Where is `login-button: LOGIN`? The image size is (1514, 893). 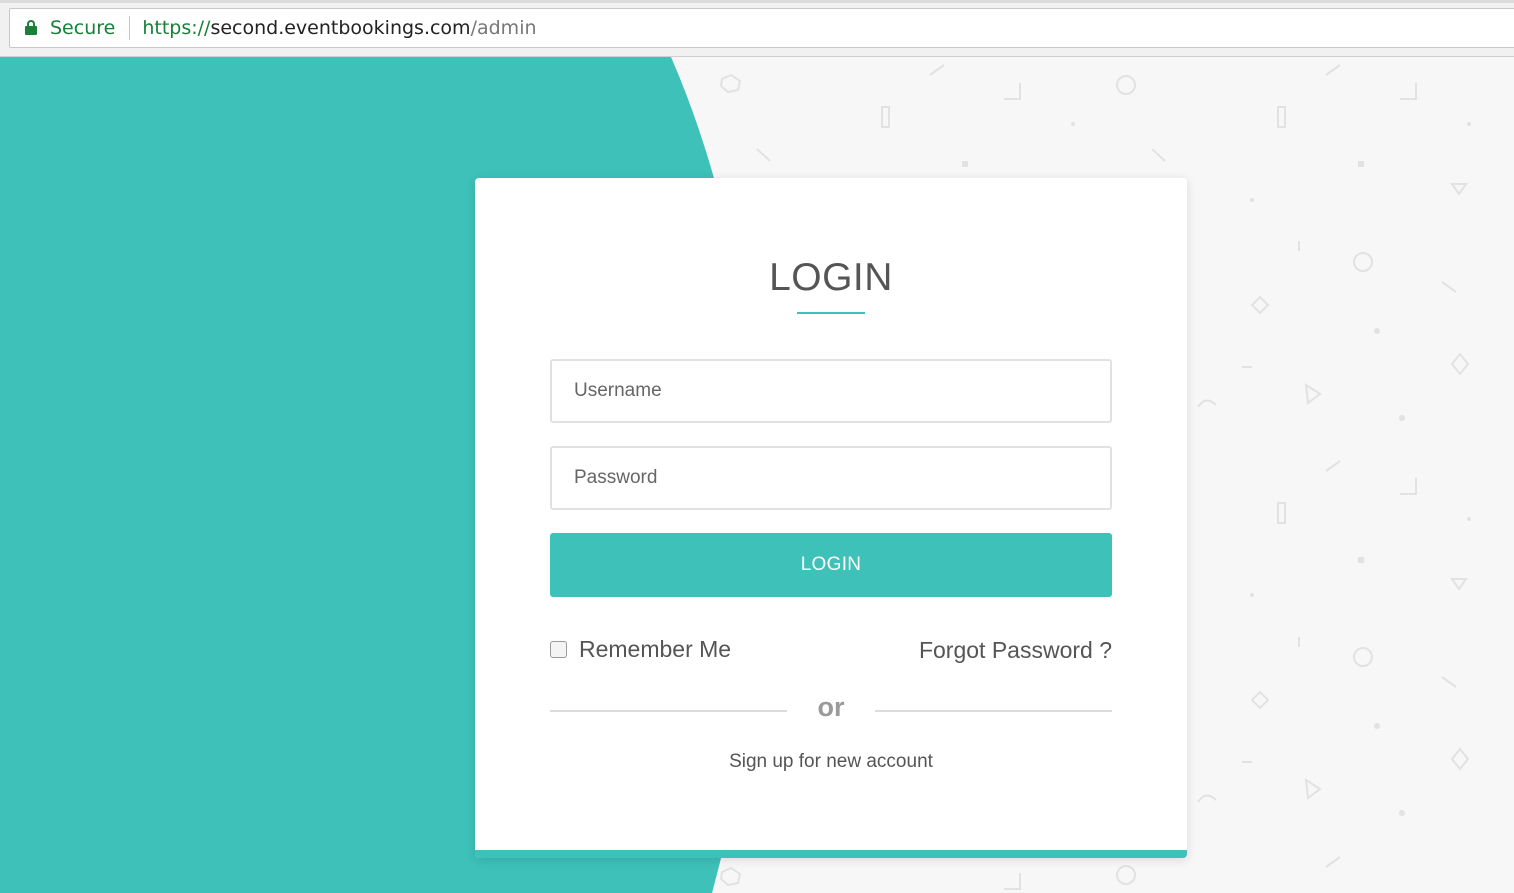
login-button: LOGIN is located at coordinates (831, 565).